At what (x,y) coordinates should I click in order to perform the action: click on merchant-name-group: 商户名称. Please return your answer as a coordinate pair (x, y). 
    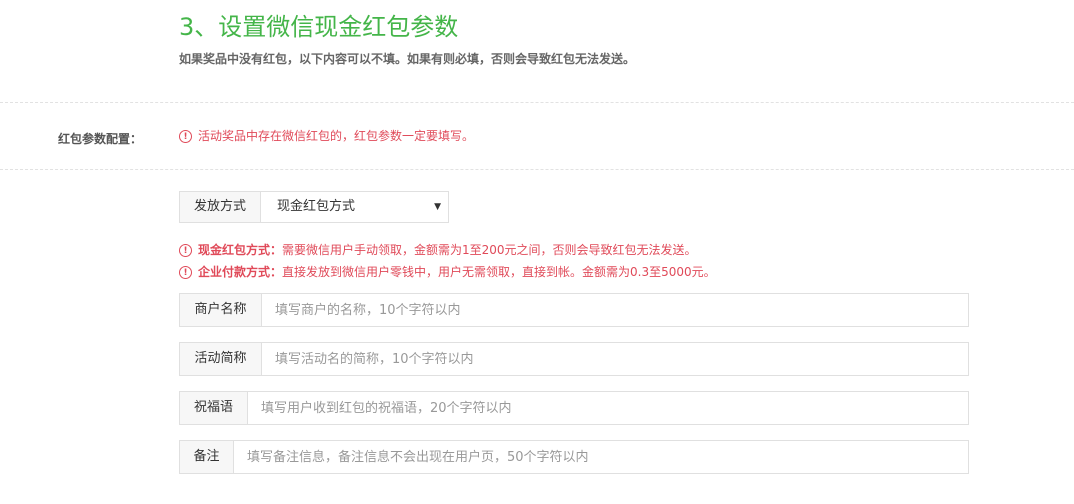
    Looking at the image, I should click on (574, 310).